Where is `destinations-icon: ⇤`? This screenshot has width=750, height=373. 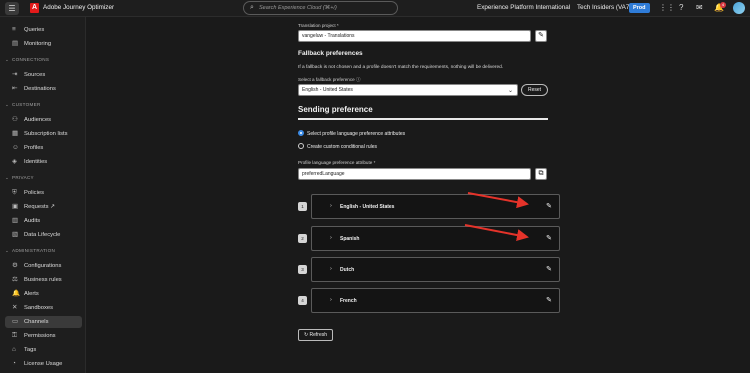 destinations-icon: ⇤ is located at coordinates (15, 88).